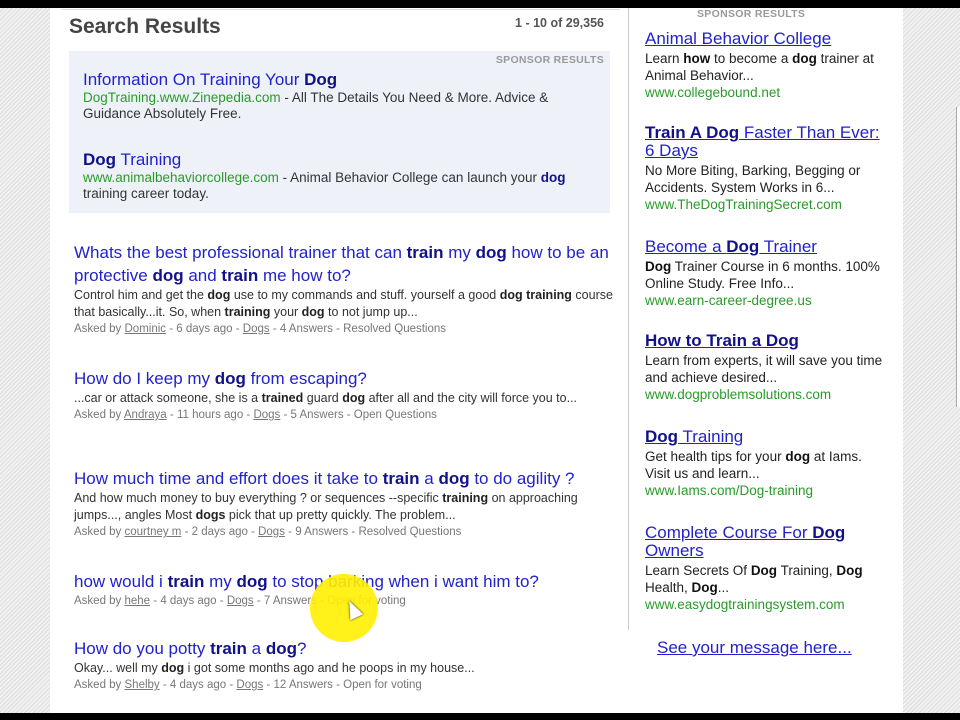 The image size is (960, 720). Describe the element at coordinates (403, 581) in the screenshot. I see `text-segment: to stop barking when i want him to?` at that location.